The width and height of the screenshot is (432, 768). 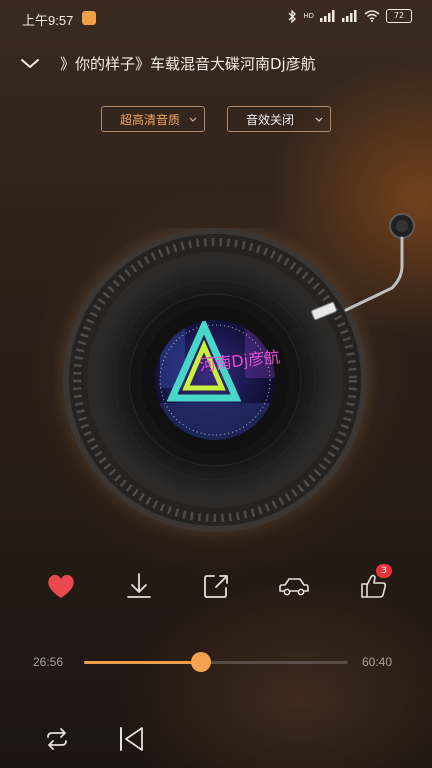 What do you see at coordinates (374, 584) in the screenshot?
I see `comment-button: 3` at bounding box center [374, 584].